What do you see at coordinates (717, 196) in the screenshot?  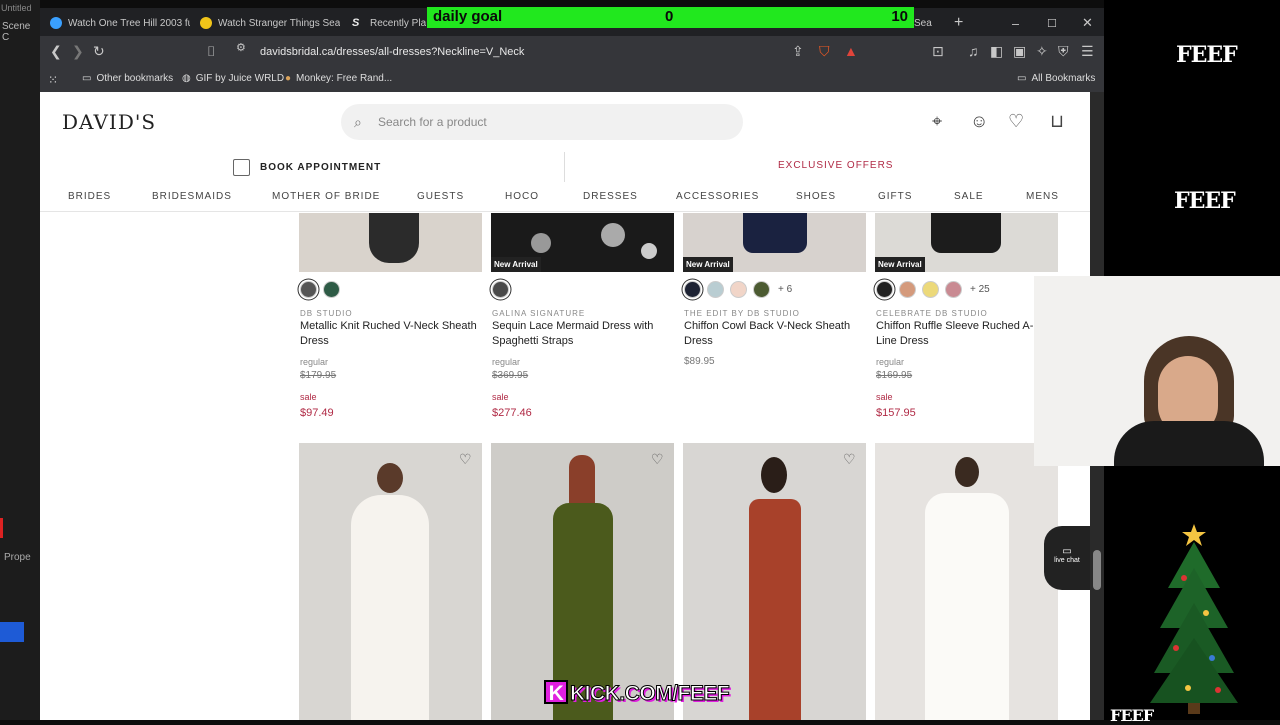 I see `nav-accessories: ACCESSORIES` at bounding box center [717, 196].